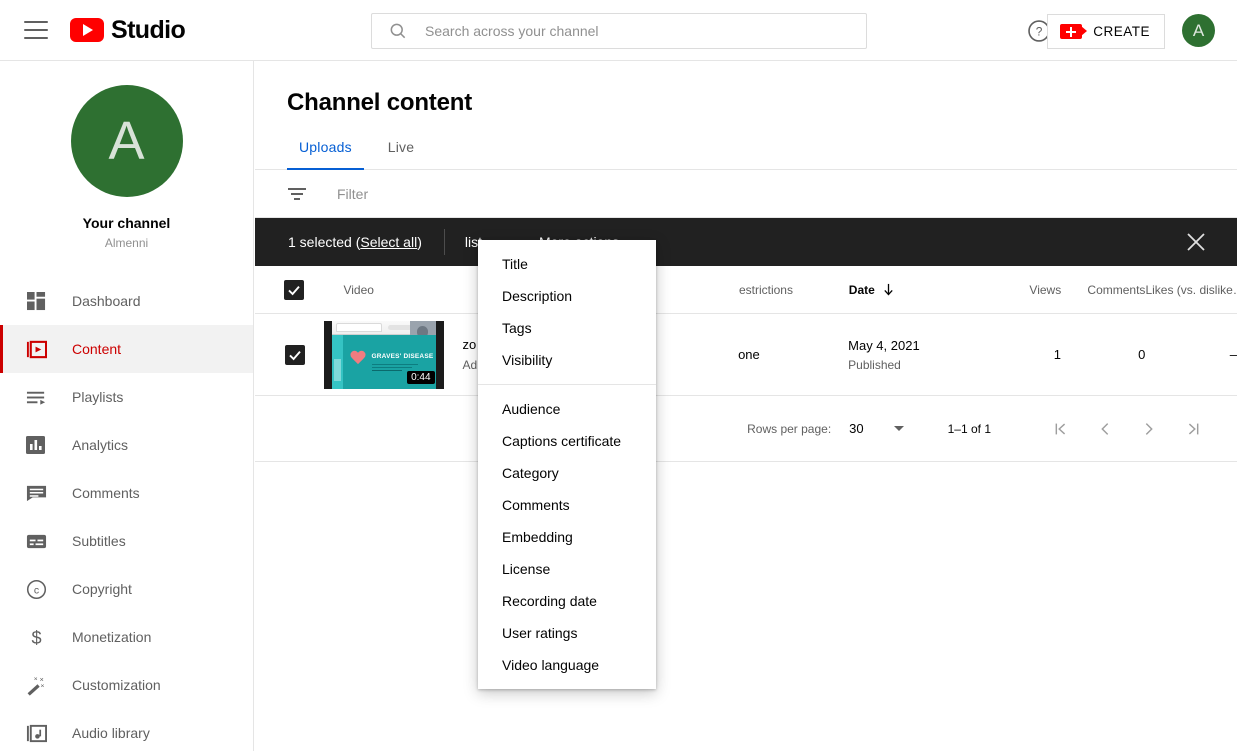 The height and width of the screenshot is (751, 1237). Describe the element at coordinates (102, 589) in the screenshot. I see `sidebar-item-label: Copyright` at that location.